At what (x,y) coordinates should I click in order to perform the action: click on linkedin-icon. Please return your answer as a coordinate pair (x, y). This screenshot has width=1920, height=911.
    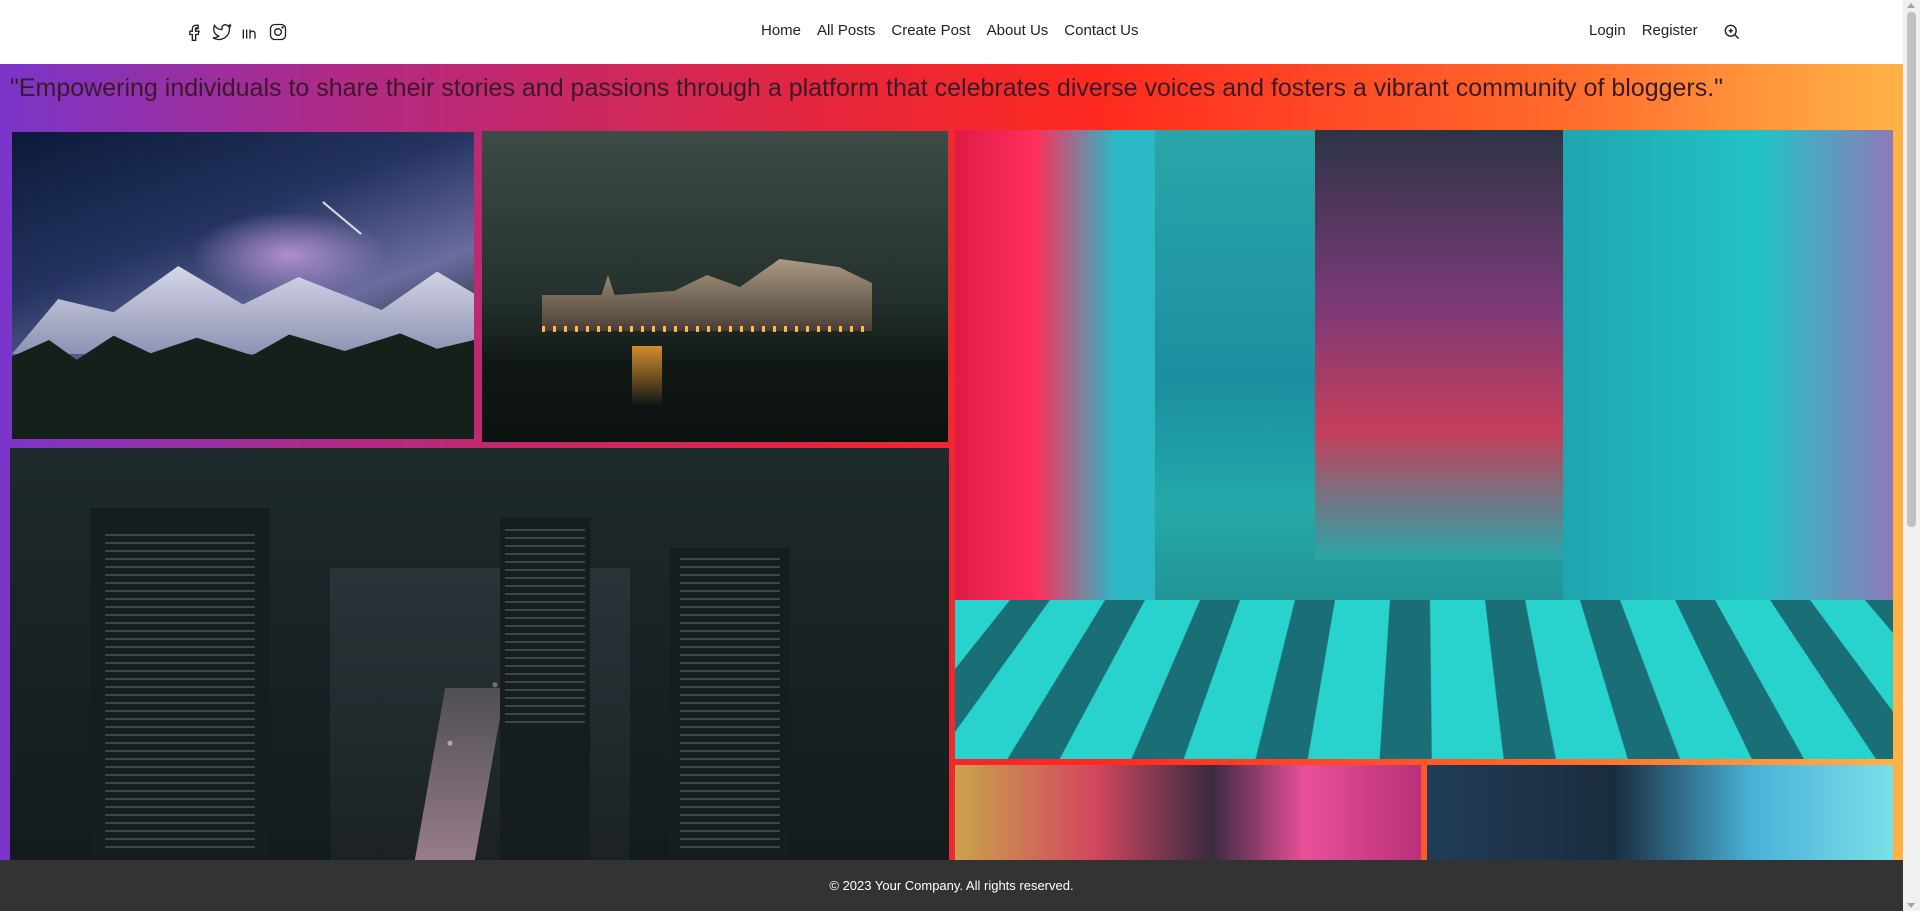
    Looking at the image, I should click on (250, 32).